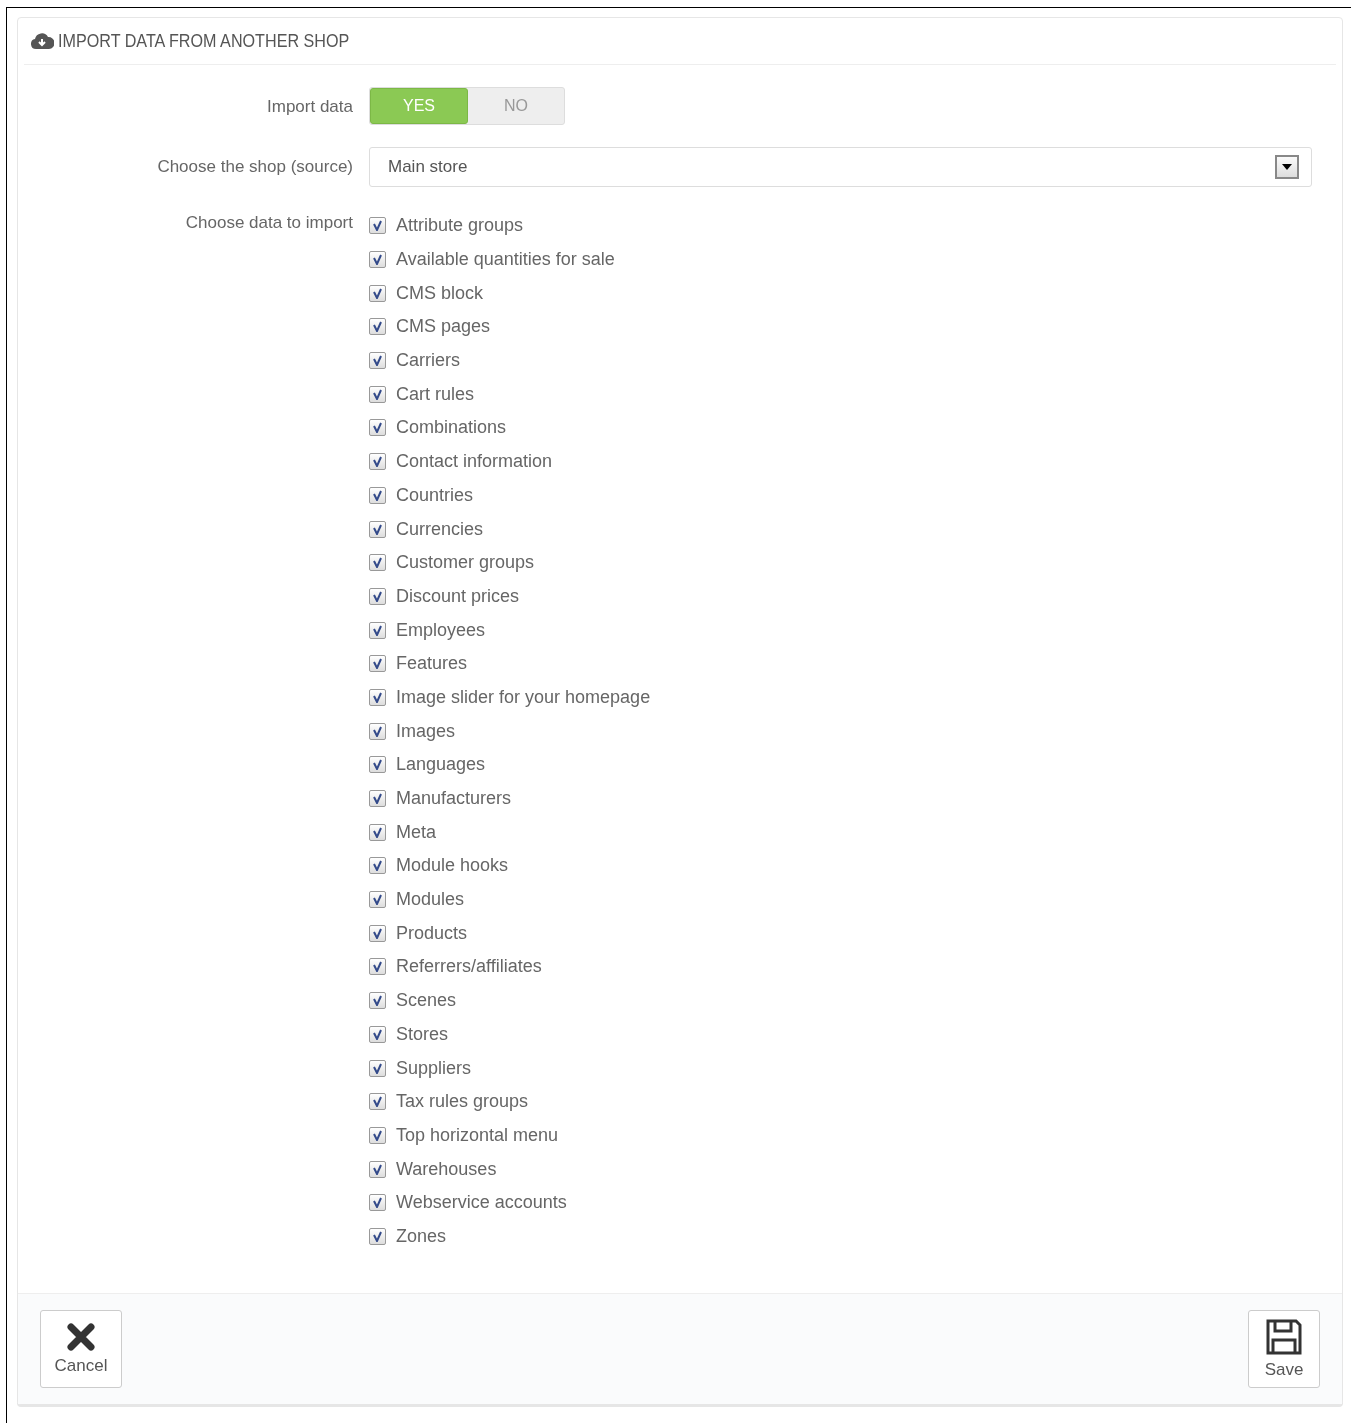 This screenshot has height=1424, width=1351. I want to click on checkbox-label: Languages, so click(441, 765).